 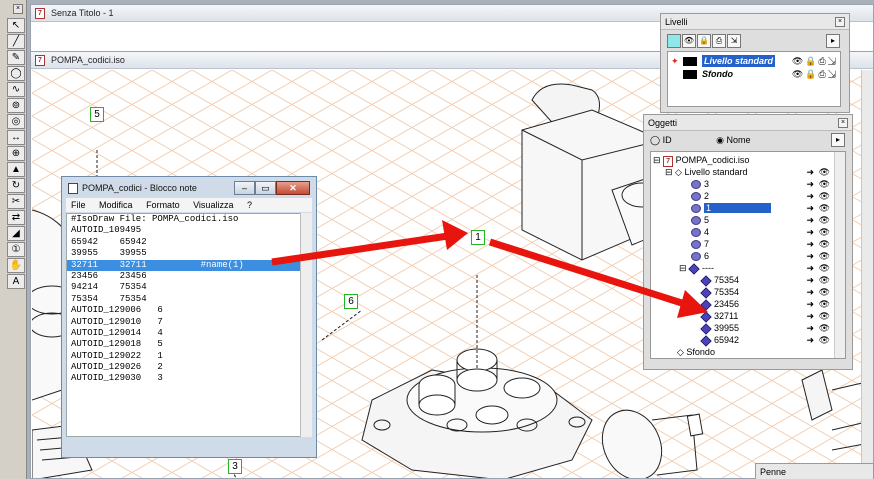 What do you see at coordinates (117, 355) in the screenshot?
I see `text-line: AUTOID_129022 1` at bounding box center [117, 355].